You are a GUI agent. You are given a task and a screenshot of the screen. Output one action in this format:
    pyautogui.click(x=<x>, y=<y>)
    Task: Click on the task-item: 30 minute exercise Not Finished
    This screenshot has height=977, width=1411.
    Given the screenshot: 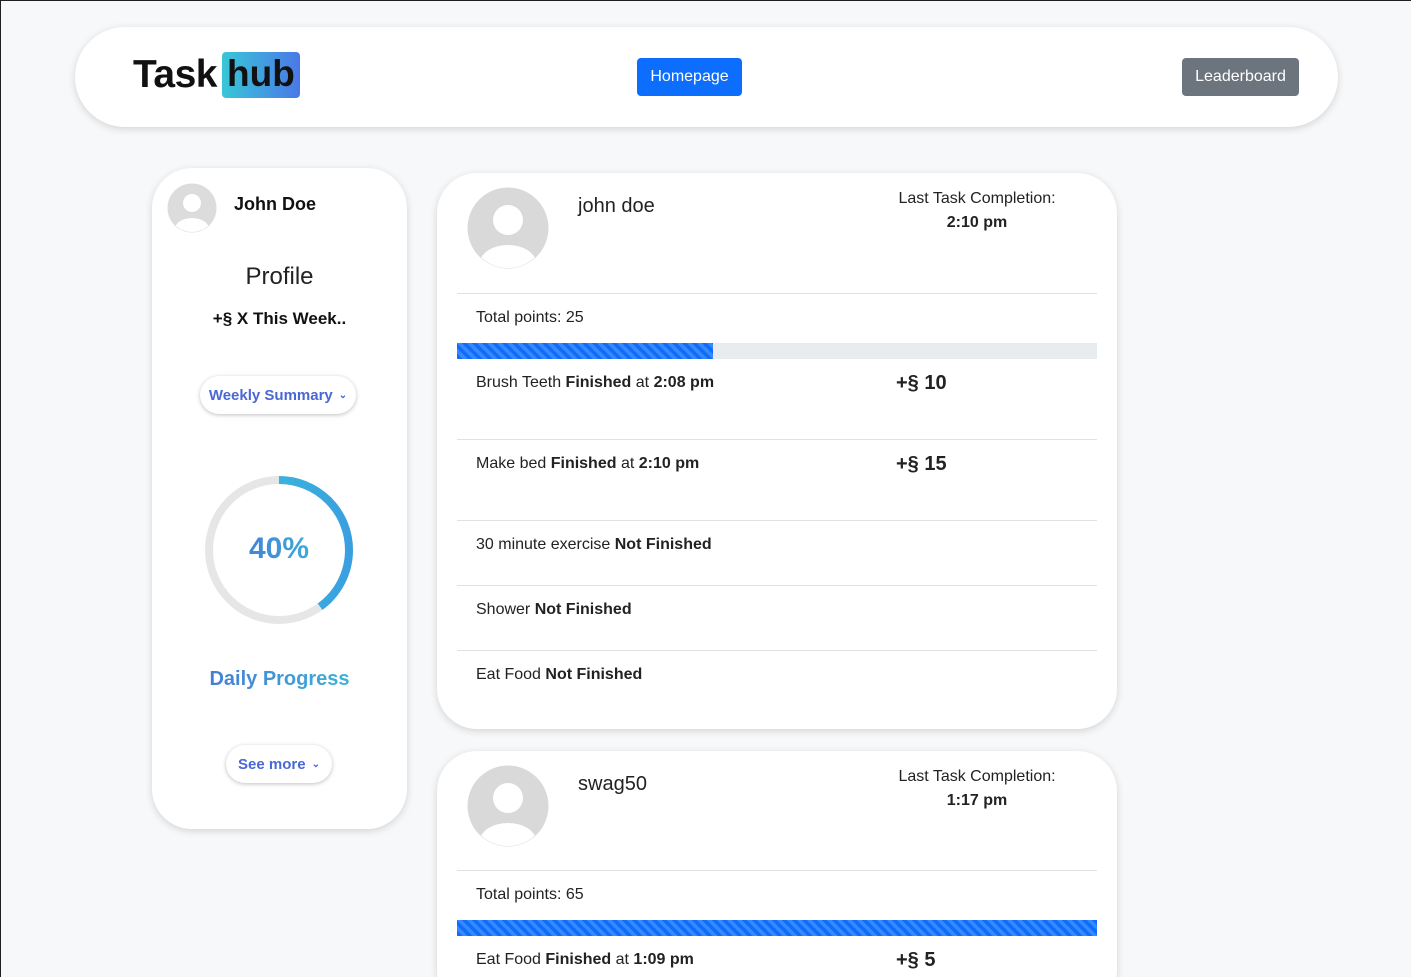 What is the action you would take?
    pyautogui.click(x=594, y=544)
    